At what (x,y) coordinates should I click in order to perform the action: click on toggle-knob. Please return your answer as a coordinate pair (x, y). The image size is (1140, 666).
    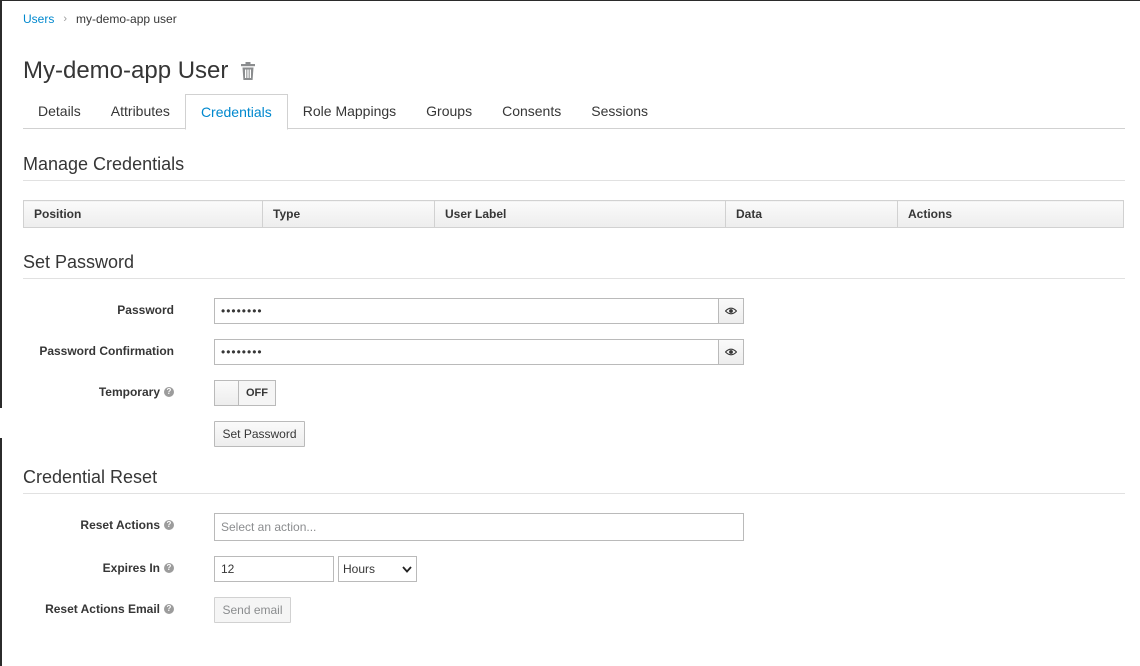
    Looking at the image, I should click on (227, 393).